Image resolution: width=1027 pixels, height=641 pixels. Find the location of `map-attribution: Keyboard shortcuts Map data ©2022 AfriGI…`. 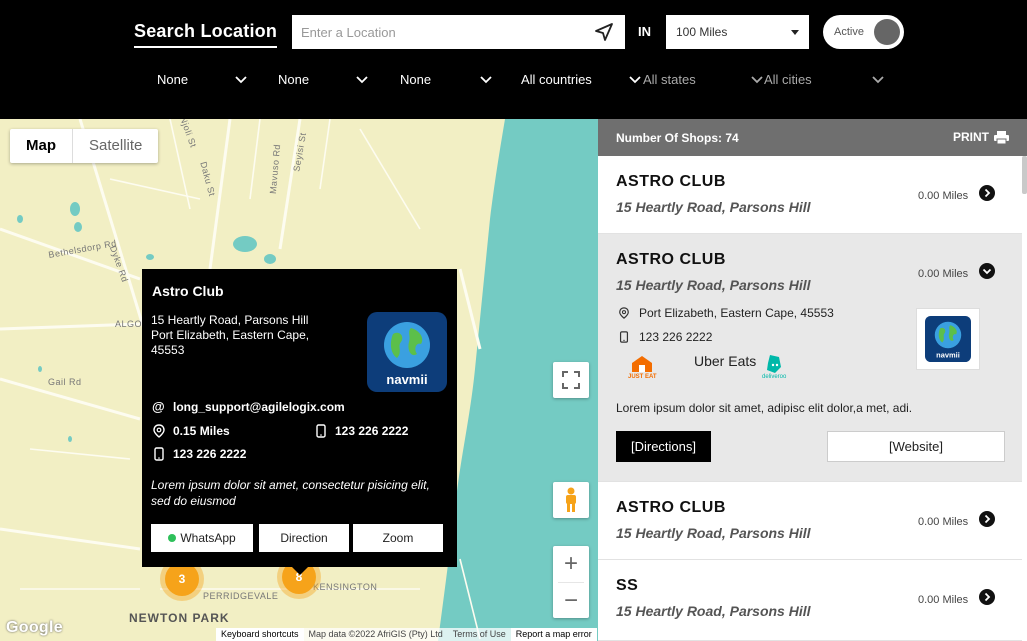

map-attribution: Keyboard shortcuts Map data ©2022 AfriGI… is located at coordinates (406, 634).